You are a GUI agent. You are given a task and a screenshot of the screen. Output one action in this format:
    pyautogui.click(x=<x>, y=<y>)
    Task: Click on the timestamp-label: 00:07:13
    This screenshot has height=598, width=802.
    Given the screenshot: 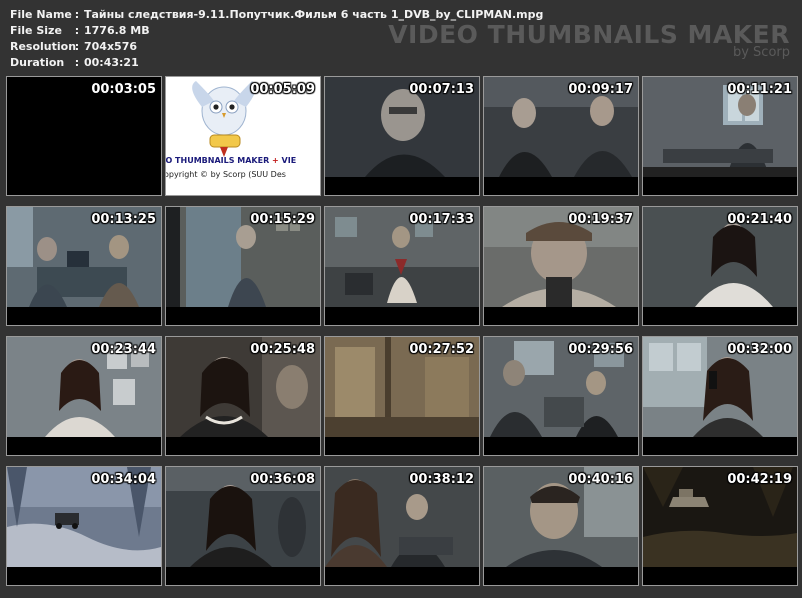 What is the action you would take?
    pyautogui.click(x=441, y=89)
    